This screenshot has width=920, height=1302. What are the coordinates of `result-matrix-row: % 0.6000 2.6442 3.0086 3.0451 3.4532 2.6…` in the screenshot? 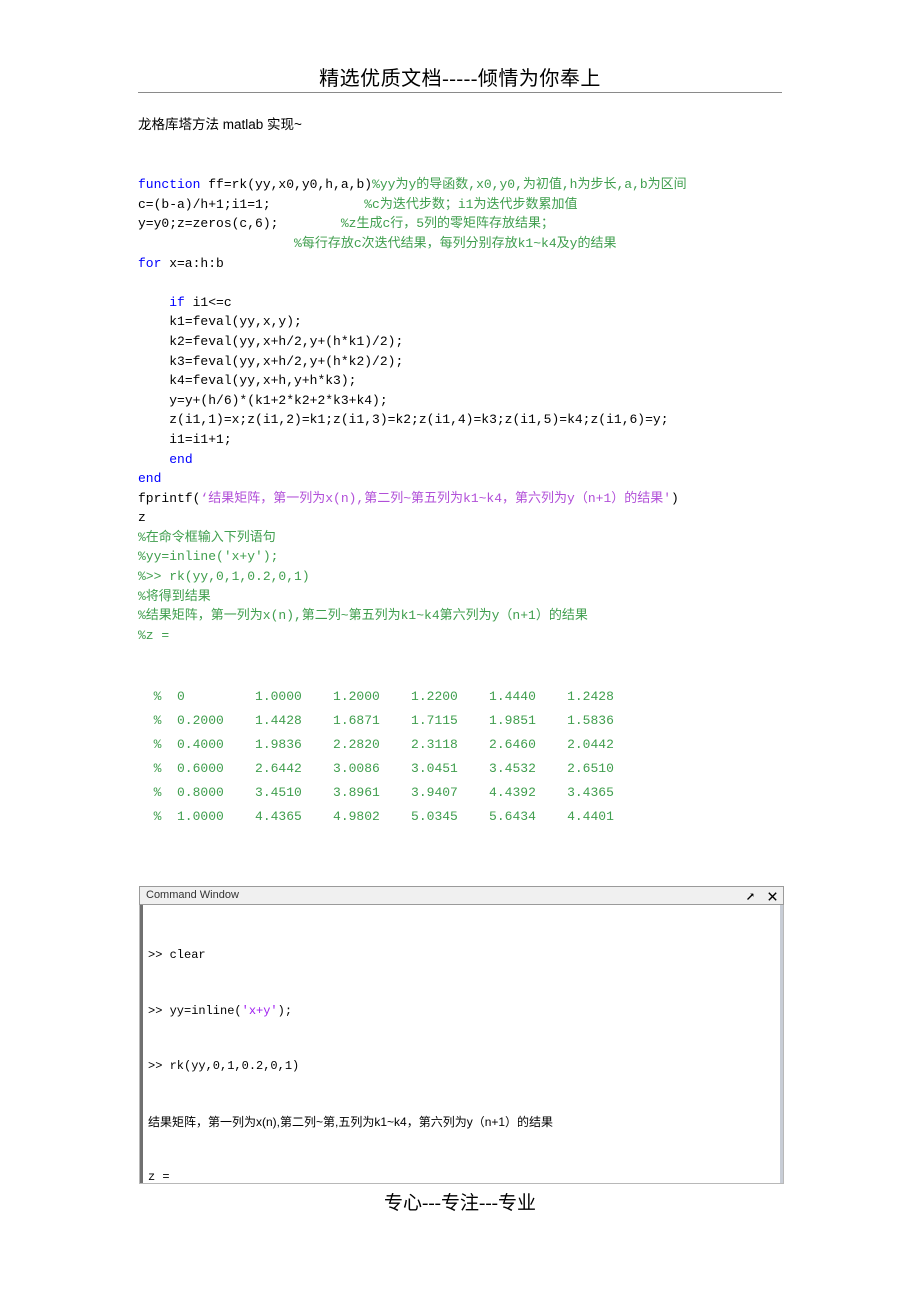 It's located at (376, 768).